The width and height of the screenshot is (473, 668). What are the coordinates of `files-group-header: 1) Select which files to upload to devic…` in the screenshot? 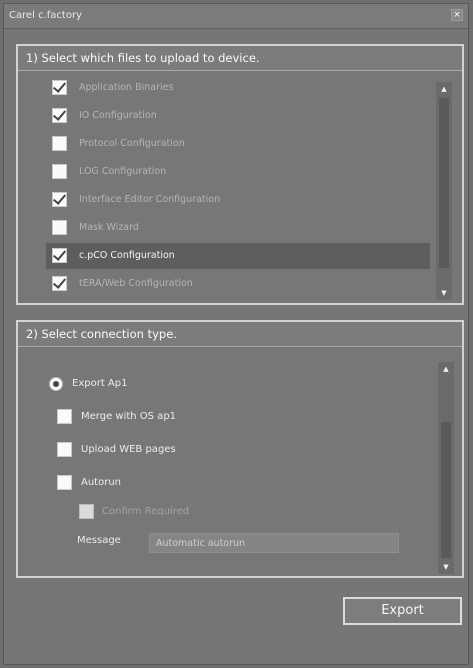 It's located at (240, 58).